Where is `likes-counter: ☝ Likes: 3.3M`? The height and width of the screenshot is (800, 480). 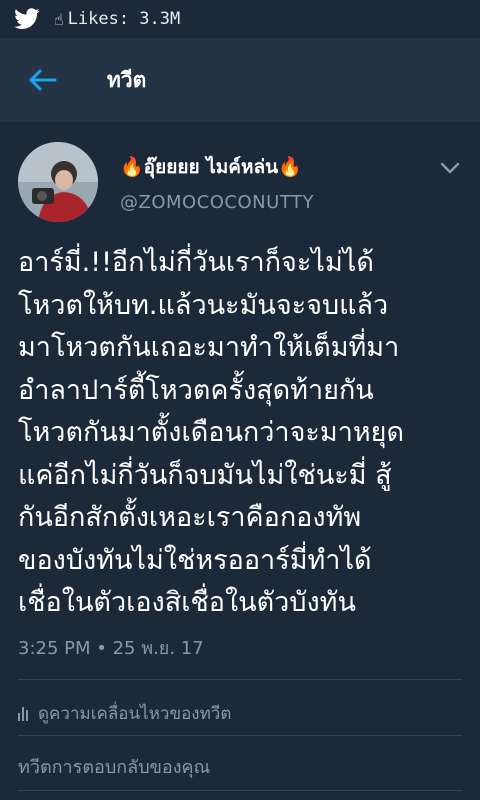 likes-counter: ☝ Likes: 3.3M is located at coordinates (117, 19).